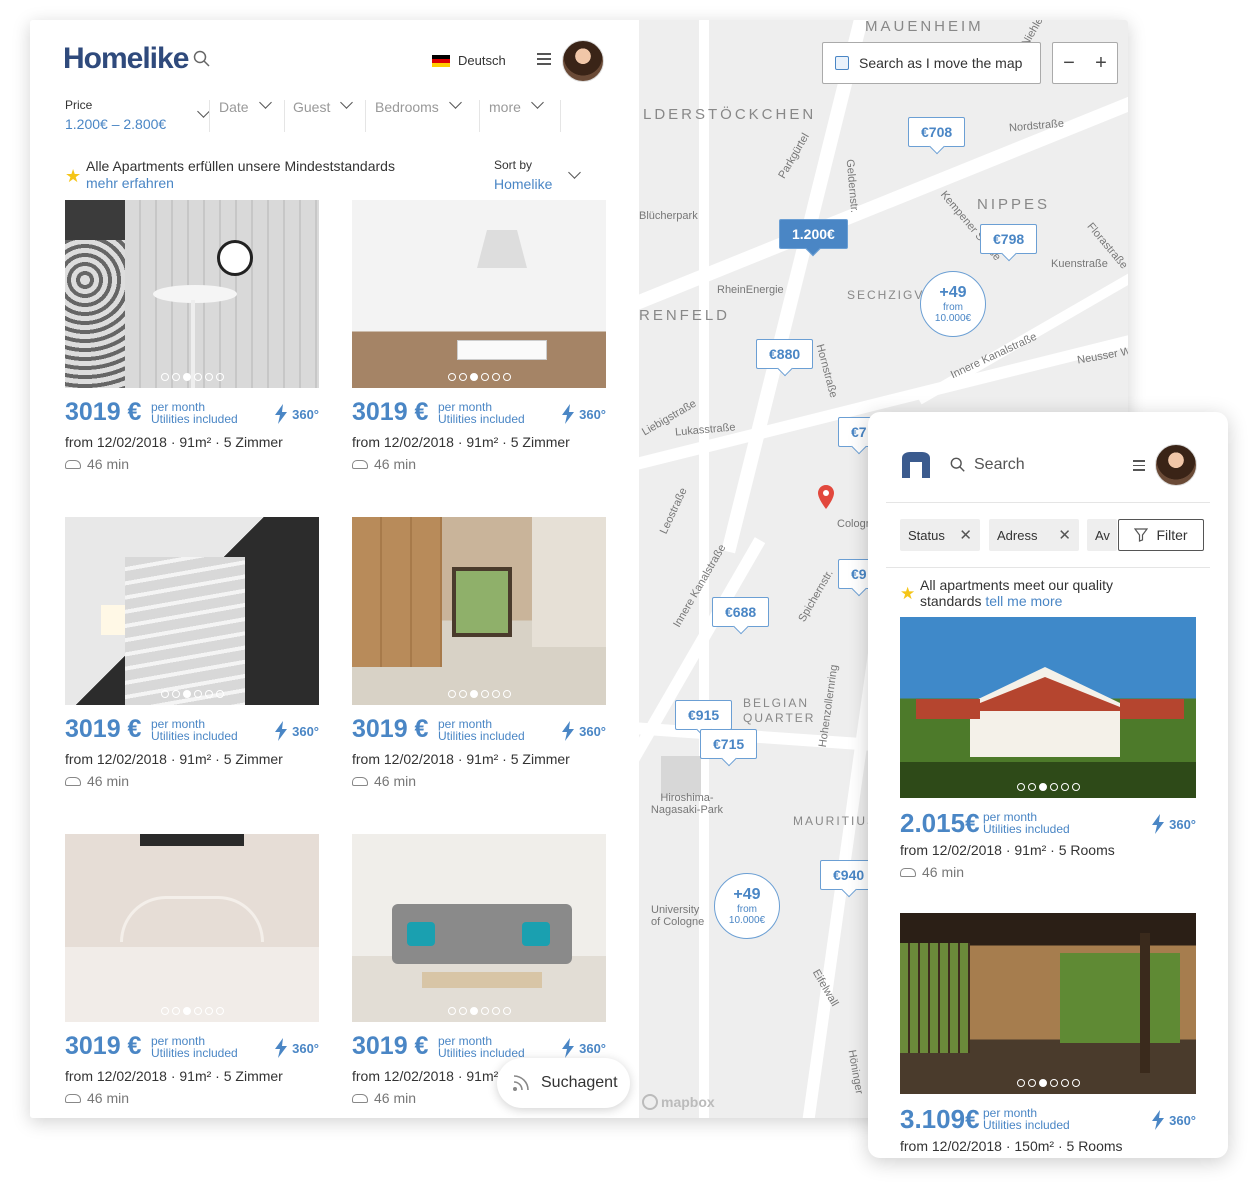 The width and height of the screenshot is (1259, 1198). Describe the element at coordinates (482, 60) in the screenshot. I see `language-label: Deutsch` at that location.